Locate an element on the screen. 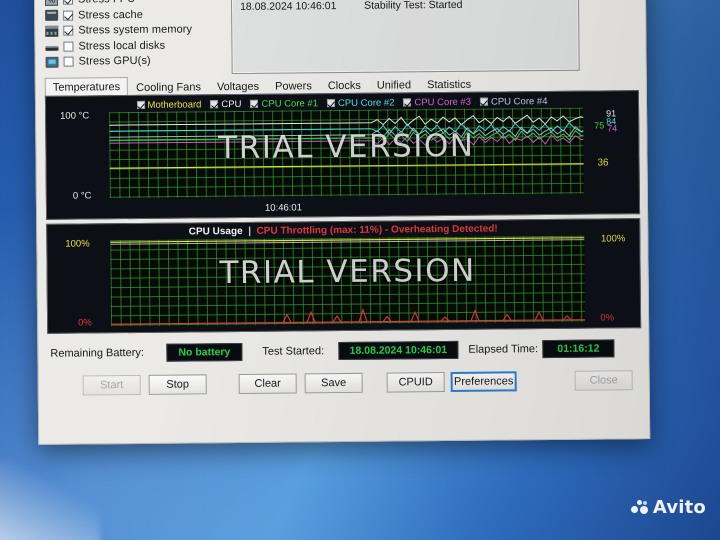 Image resolution: width=720 pixels, height=540 pixels. stress-fpu-label: Stress FPU is located at coordinates (106, 3).